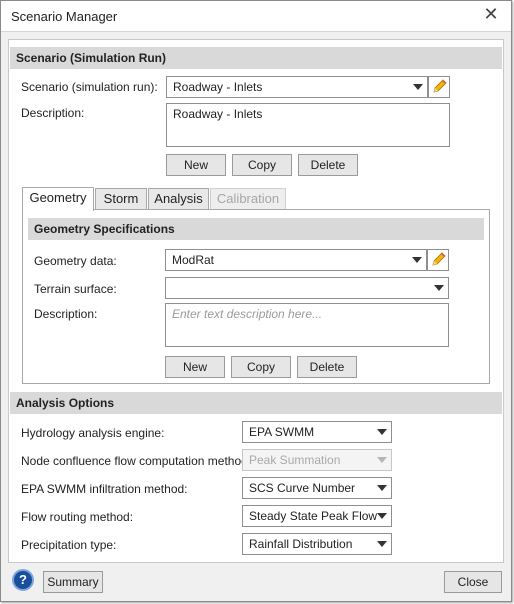 The height and width of the screenshot is (604, 514). I want to click on infiltration-method-select: SCS Curve Number, so click(317, 488).